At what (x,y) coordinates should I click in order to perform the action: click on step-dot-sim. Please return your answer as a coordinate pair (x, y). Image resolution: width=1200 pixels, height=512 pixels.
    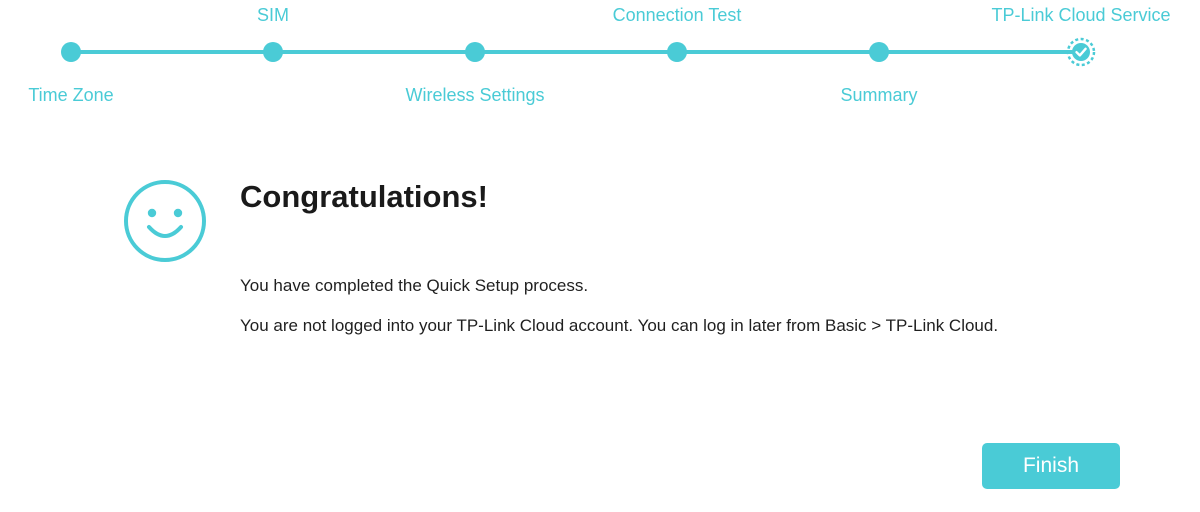
    Looking at the image, I should click on (273, 52).